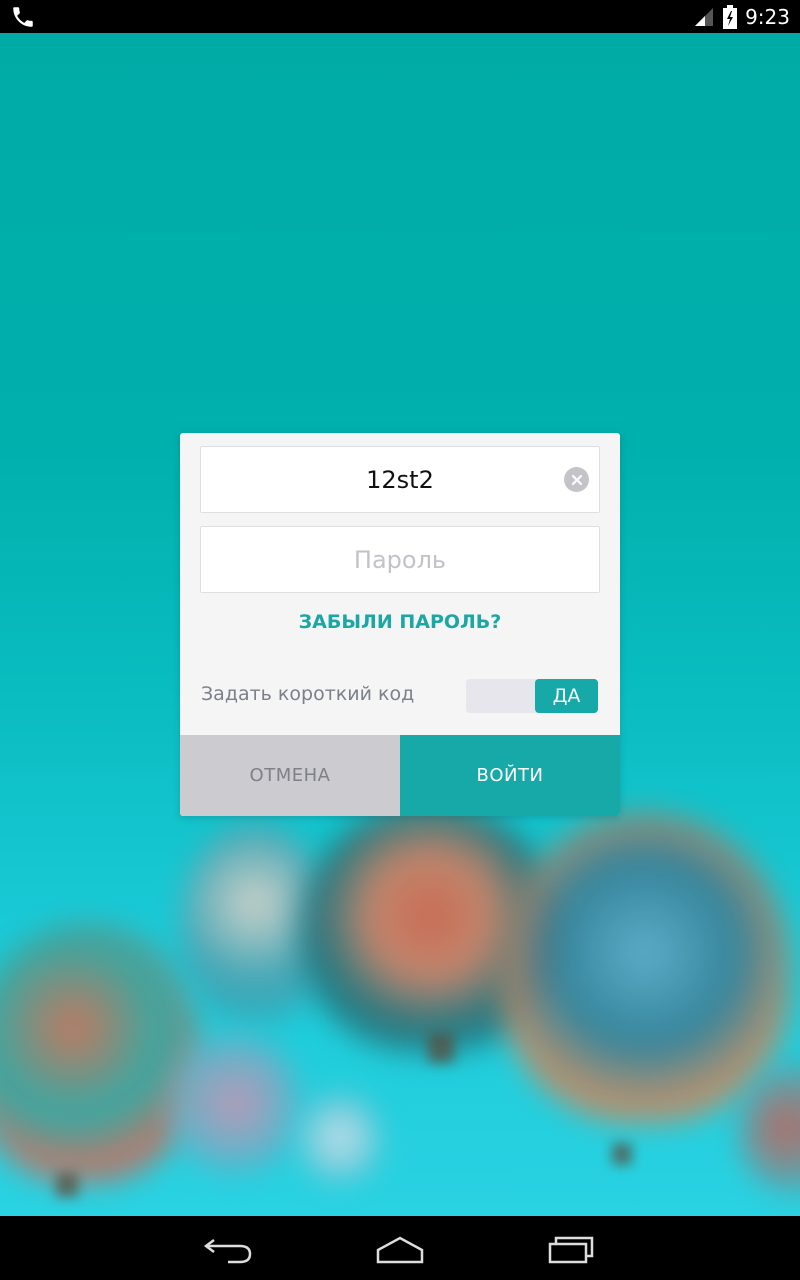 This screenshot has height=1280, width=800. What do you see at coordinates (767, 16) in the screenshot?
I see `status-time: 9:23` at bounding box center [767, 16].